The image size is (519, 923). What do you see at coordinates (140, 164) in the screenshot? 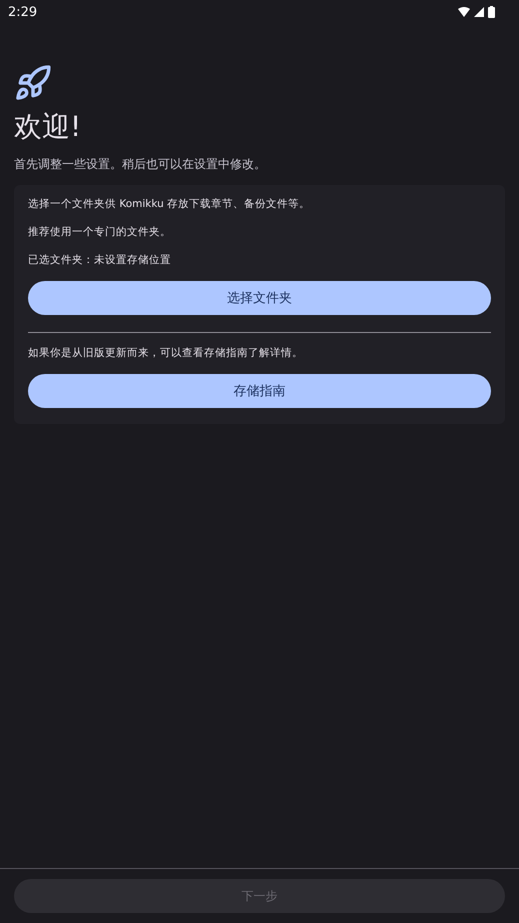
I see `welcome-subtitle: 首先调整一些设置。稍后也可以在设置中修改。` at bounding box center [140, 164].